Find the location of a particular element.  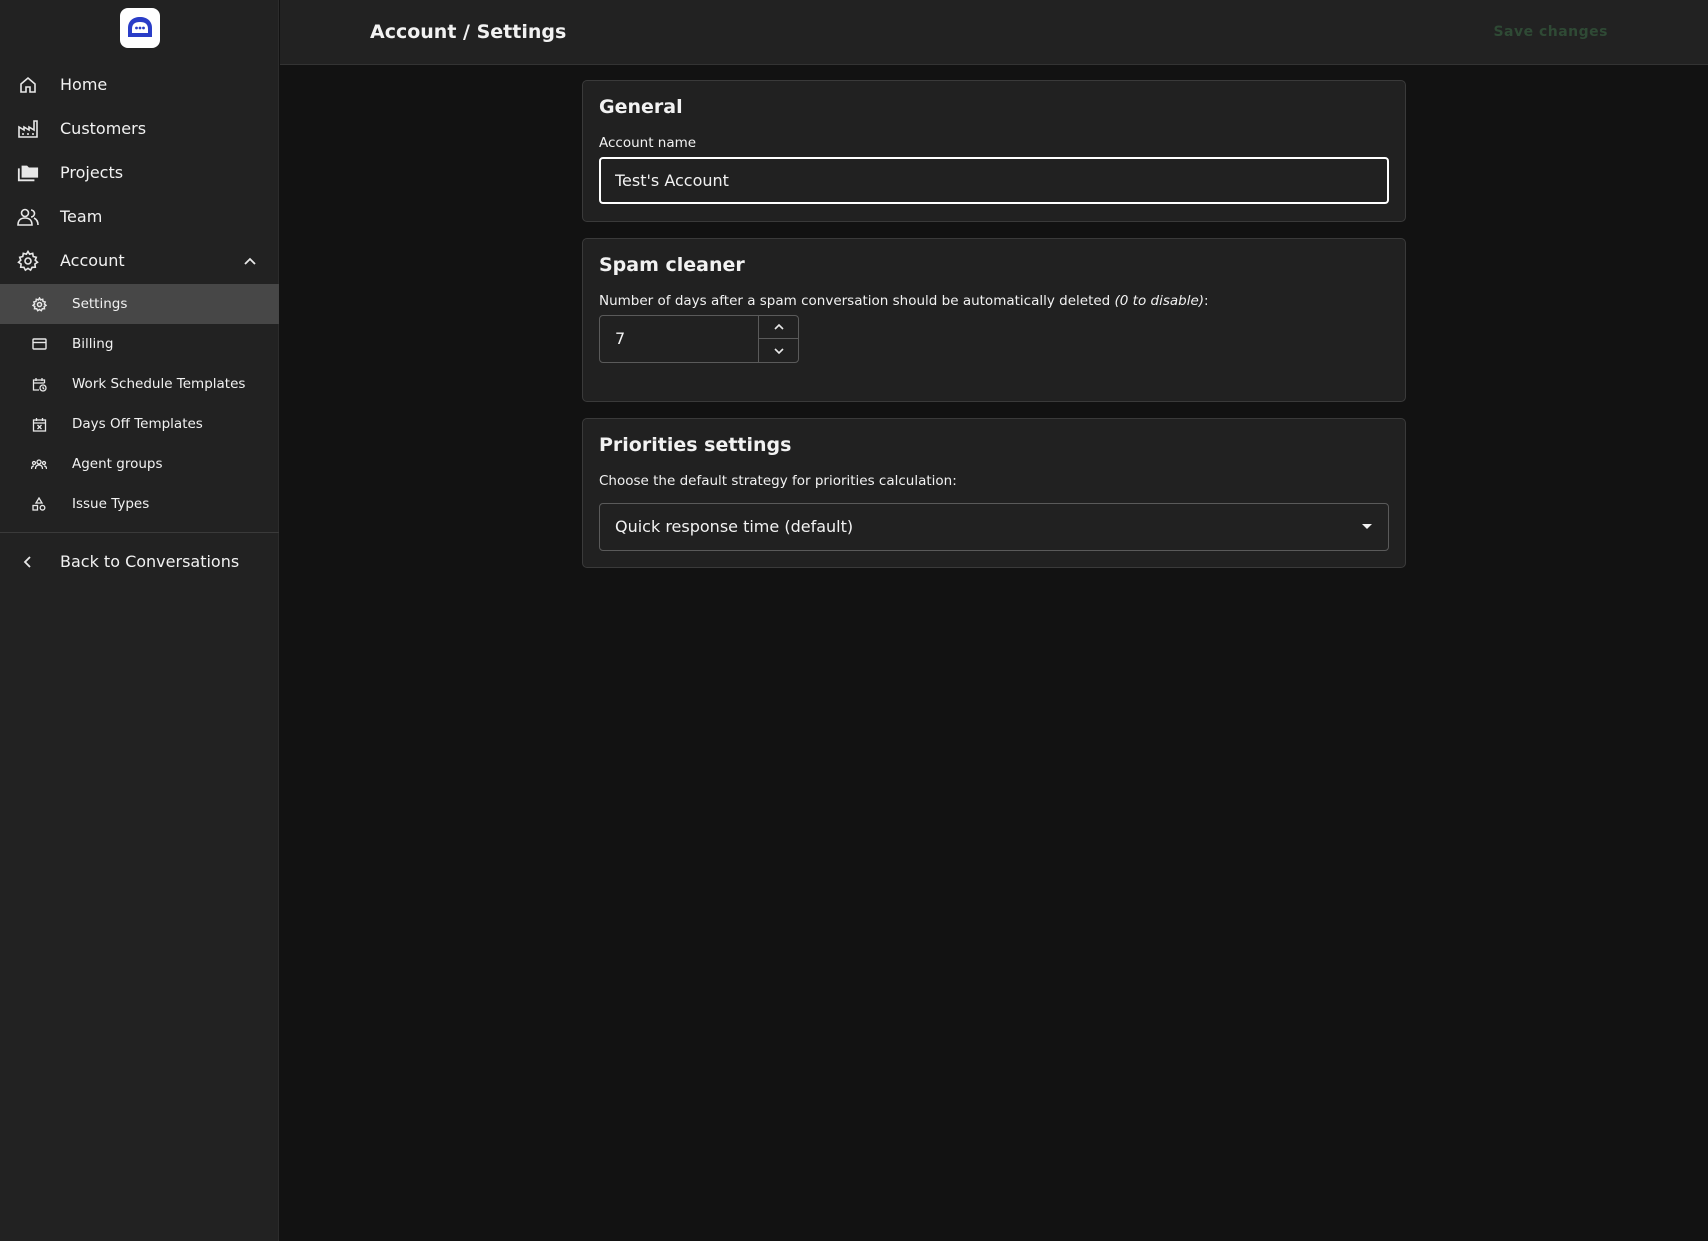

spam-days-hint: (0 to disable) is located at coordinates (1159, 301).